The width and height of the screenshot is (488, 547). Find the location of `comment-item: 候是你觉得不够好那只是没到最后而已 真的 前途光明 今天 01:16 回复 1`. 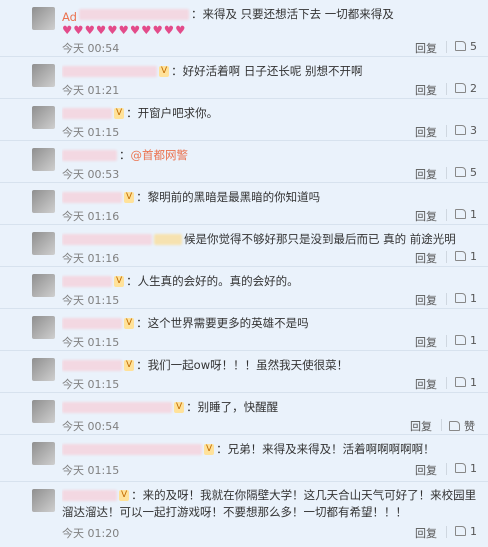

comment-item: 候是你觉得不够好那只是没到最后而已 真的 前途光明 今天 01:16 回复 1 is located at coordinates (244, 246).